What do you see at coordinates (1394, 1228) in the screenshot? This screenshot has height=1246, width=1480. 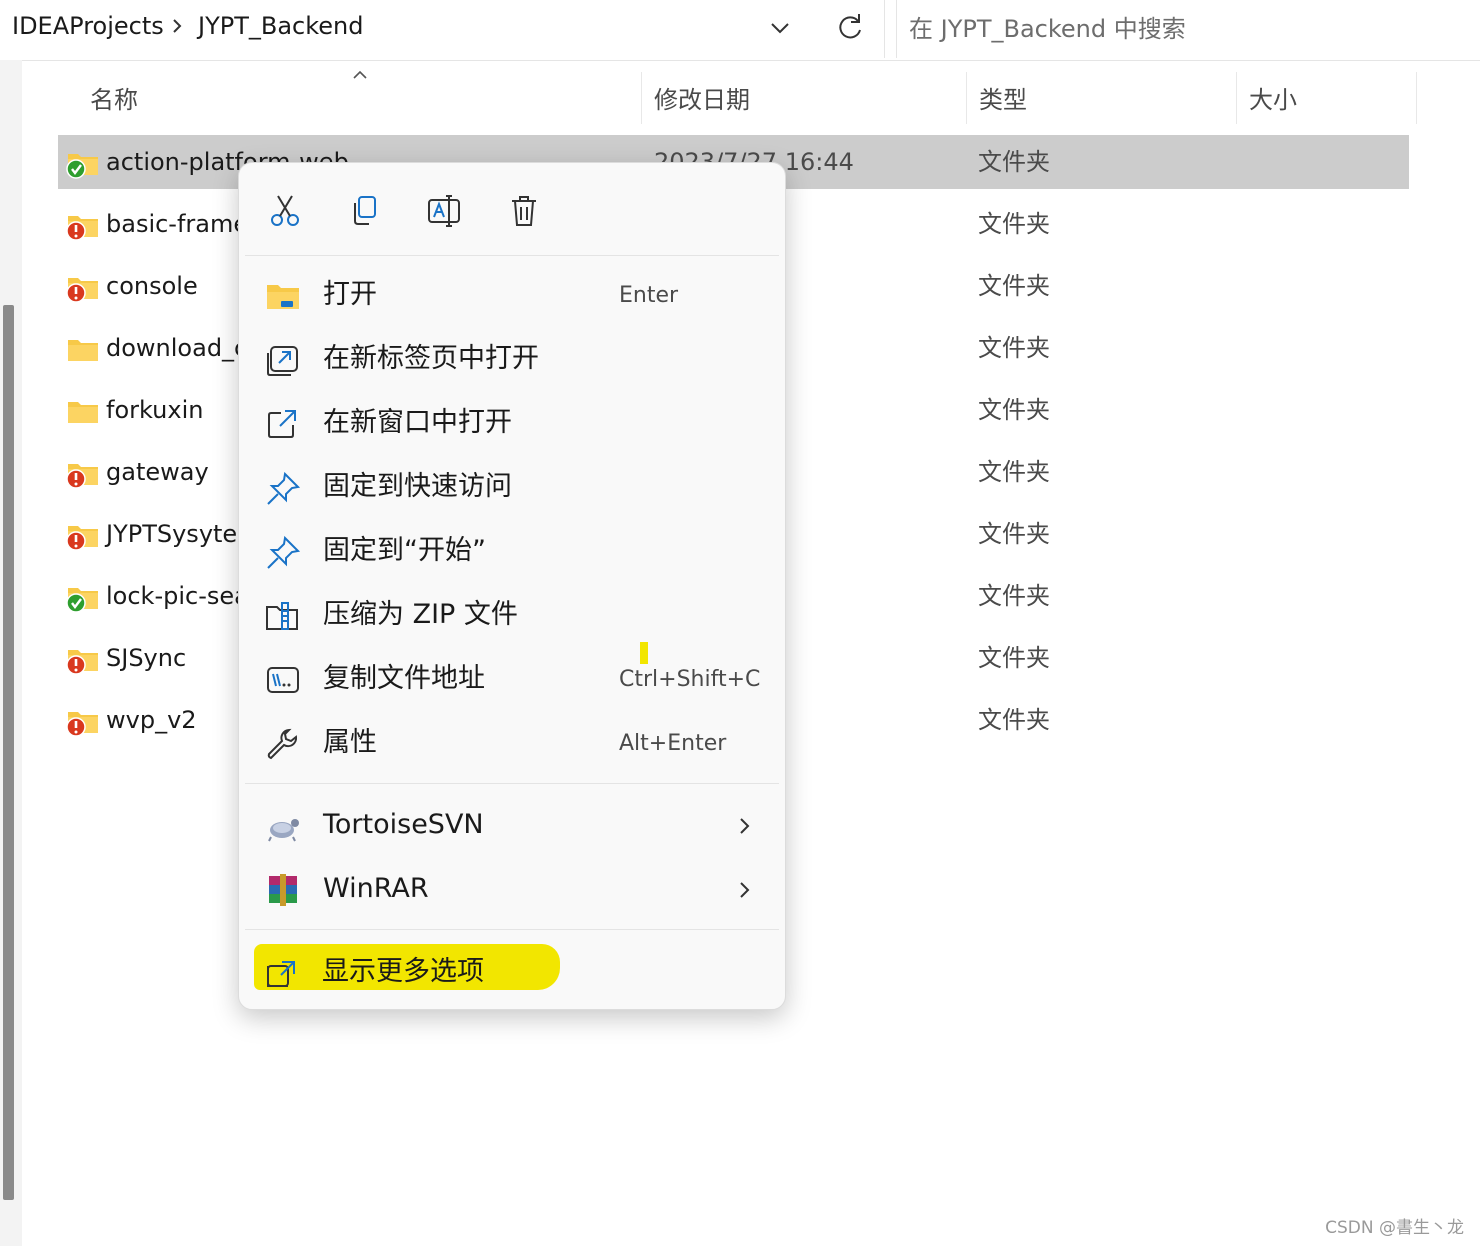 I see `watermark: CSDN @書生丶龙` at bounding box center [1394, 1228].